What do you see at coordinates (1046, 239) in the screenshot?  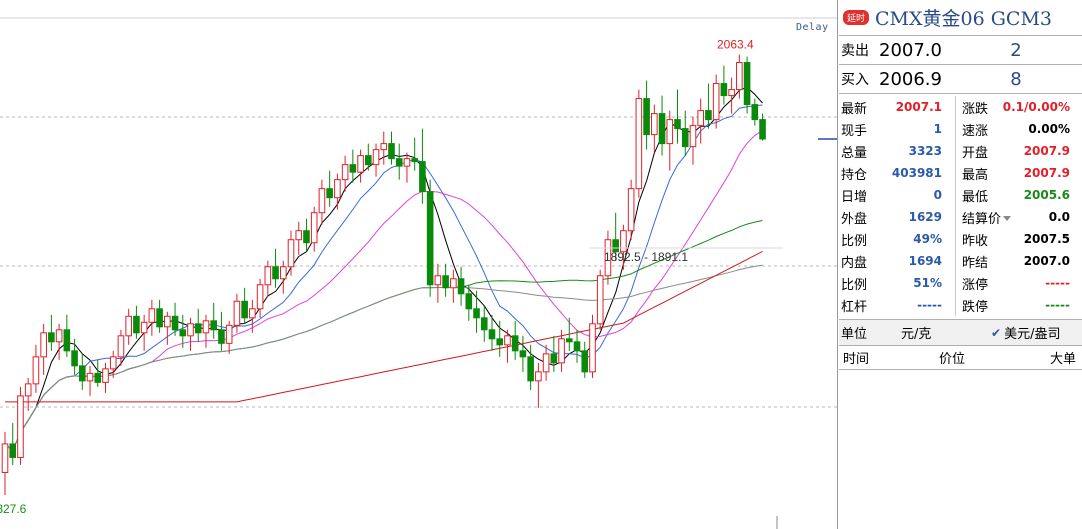 I see `stats-value: 2007.5` at bounding box center [1046, 239].